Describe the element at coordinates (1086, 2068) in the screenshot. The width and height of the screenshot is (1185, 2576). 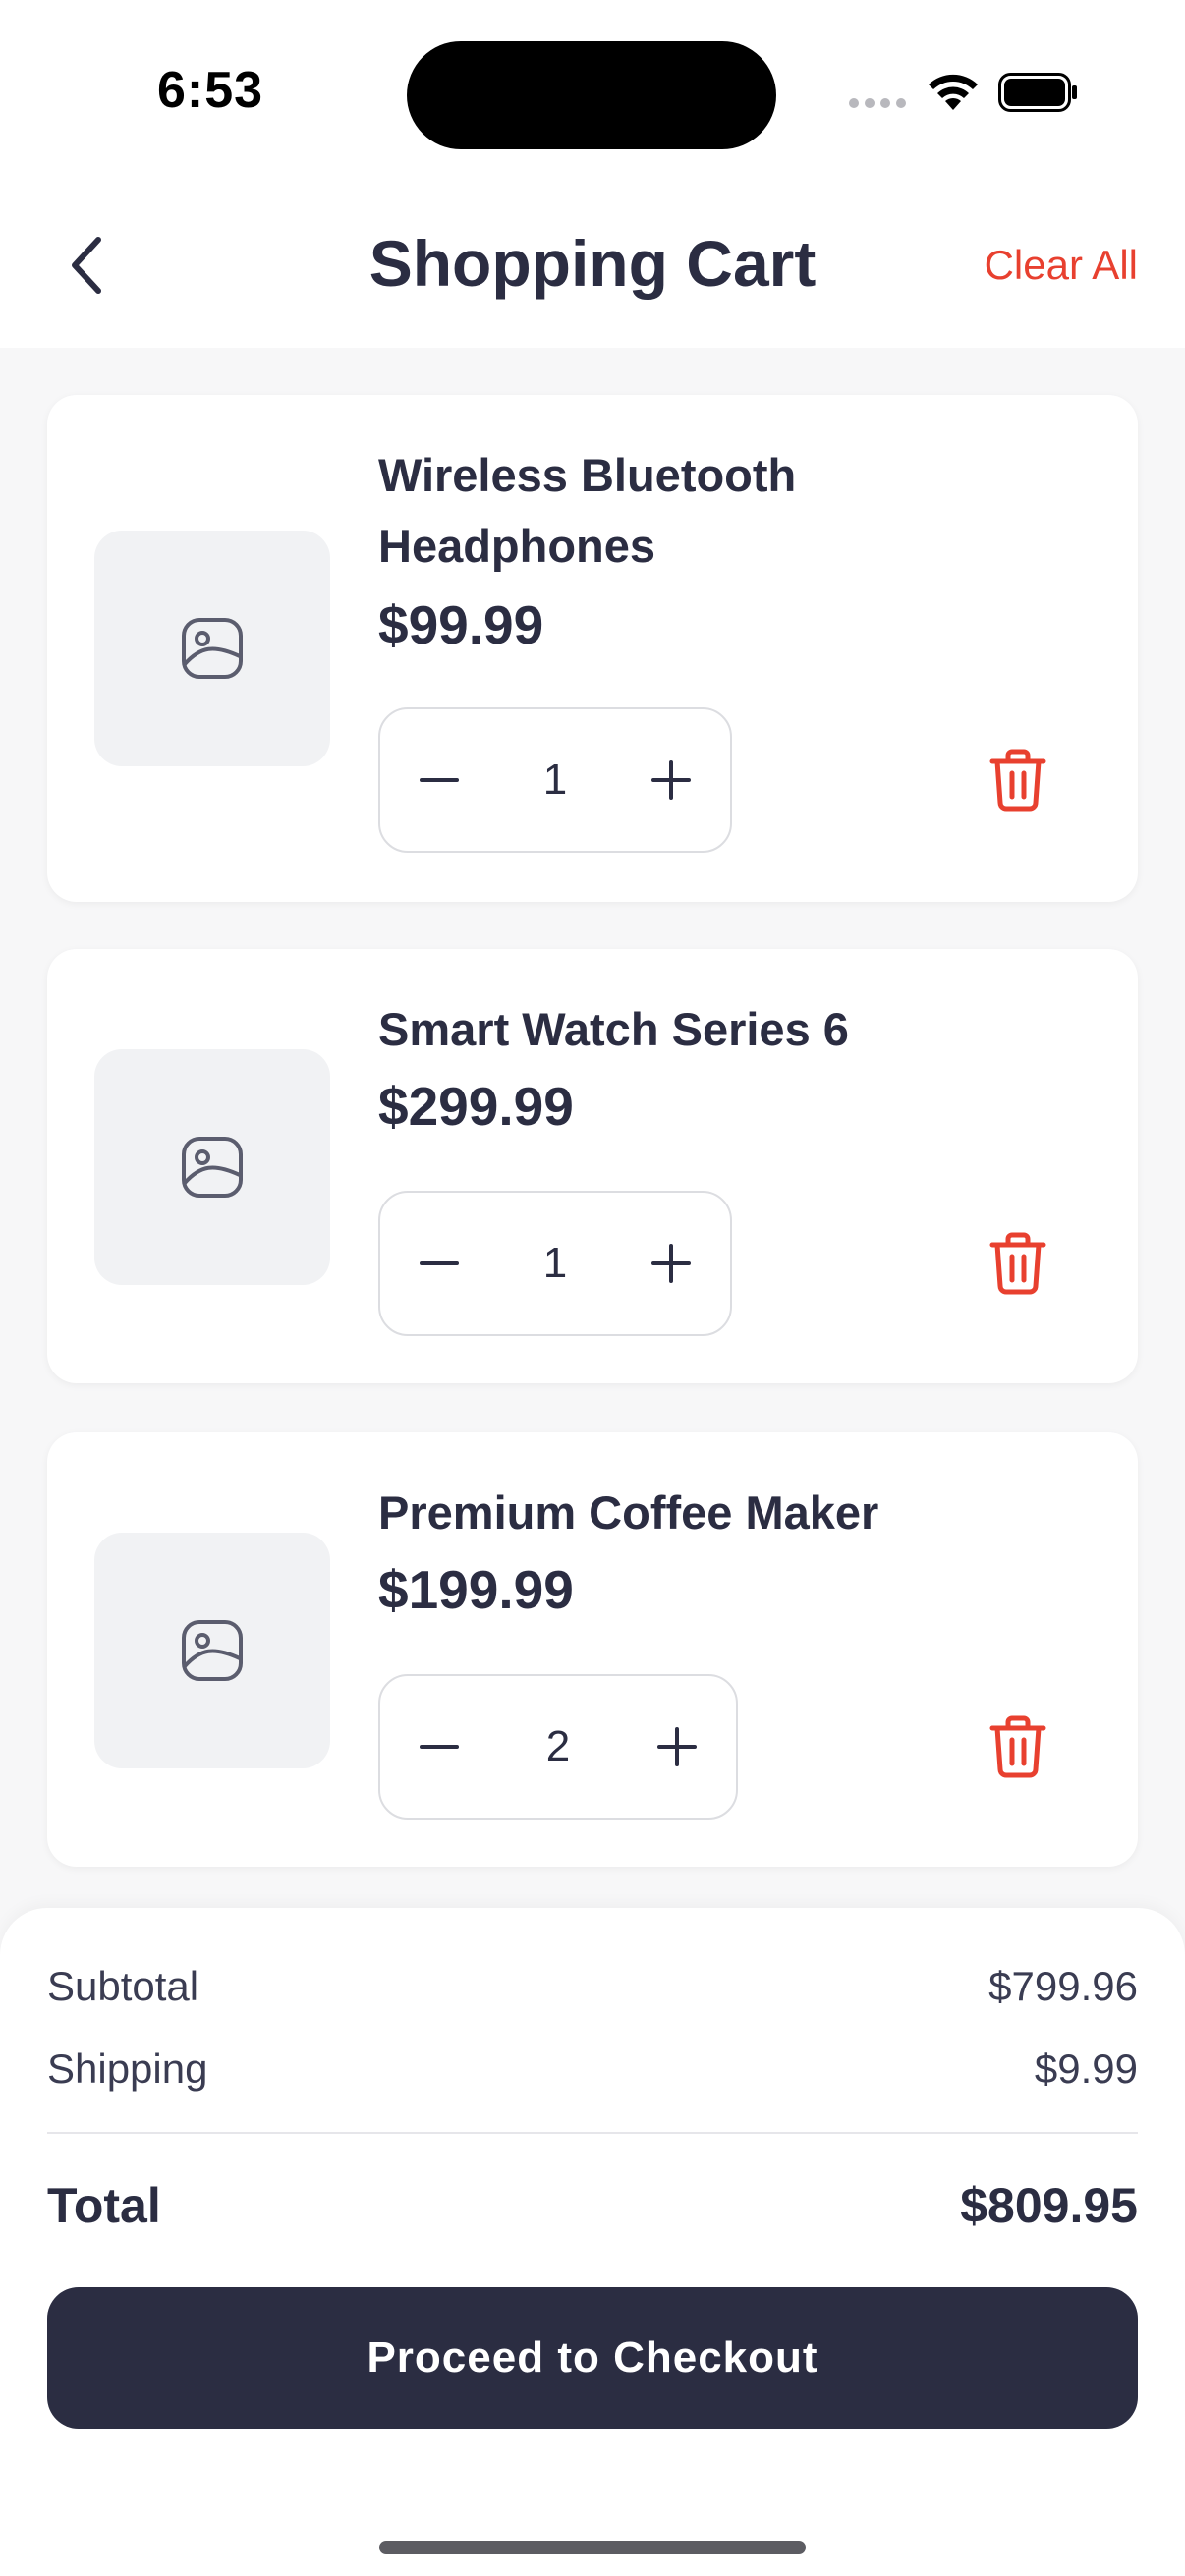
I see `shipping-value: $9.99` at that location.